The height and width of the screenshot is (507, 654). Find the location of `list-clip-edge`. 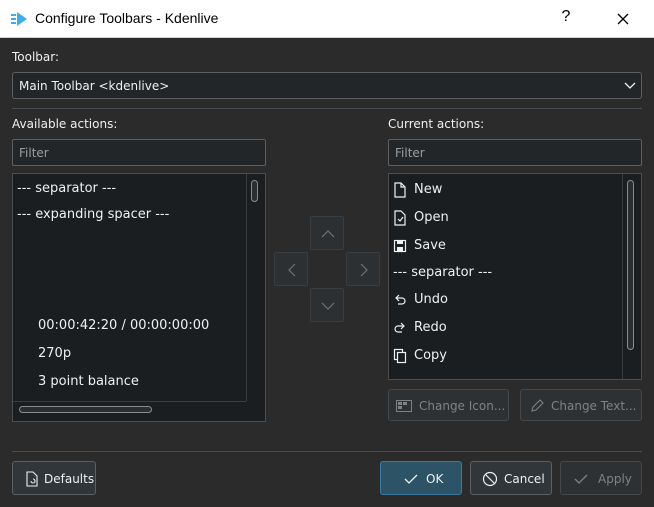

list-clip-edge is located at coordinates (507, 376).